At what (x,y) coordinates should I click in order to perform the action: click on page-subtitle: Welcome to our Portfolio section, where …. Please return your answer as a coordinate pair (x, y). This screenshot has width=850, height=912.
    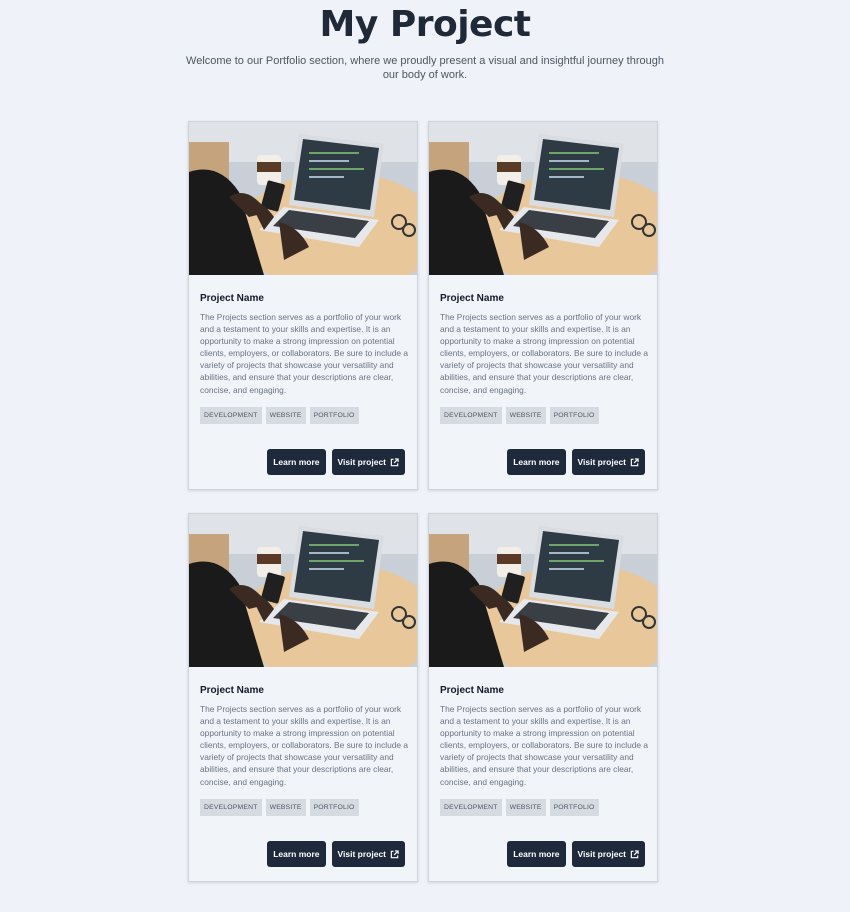
    Looking at the image, I should click on (425, 68).